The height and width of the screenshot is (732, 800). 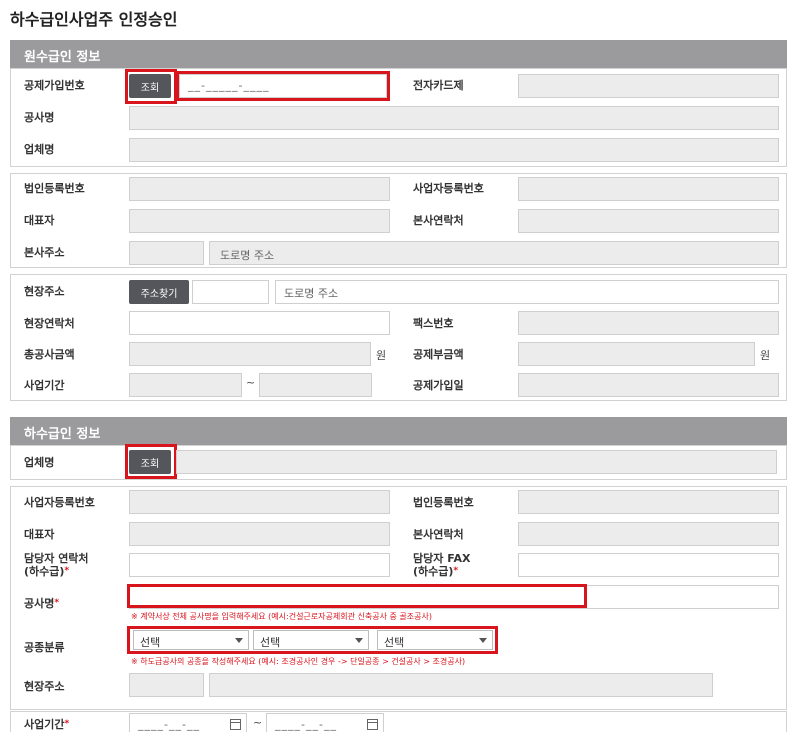 What do you see at coordinates (454, 150) in the screenshot?
I see `company-name-field` at bounding box center [454, 150].